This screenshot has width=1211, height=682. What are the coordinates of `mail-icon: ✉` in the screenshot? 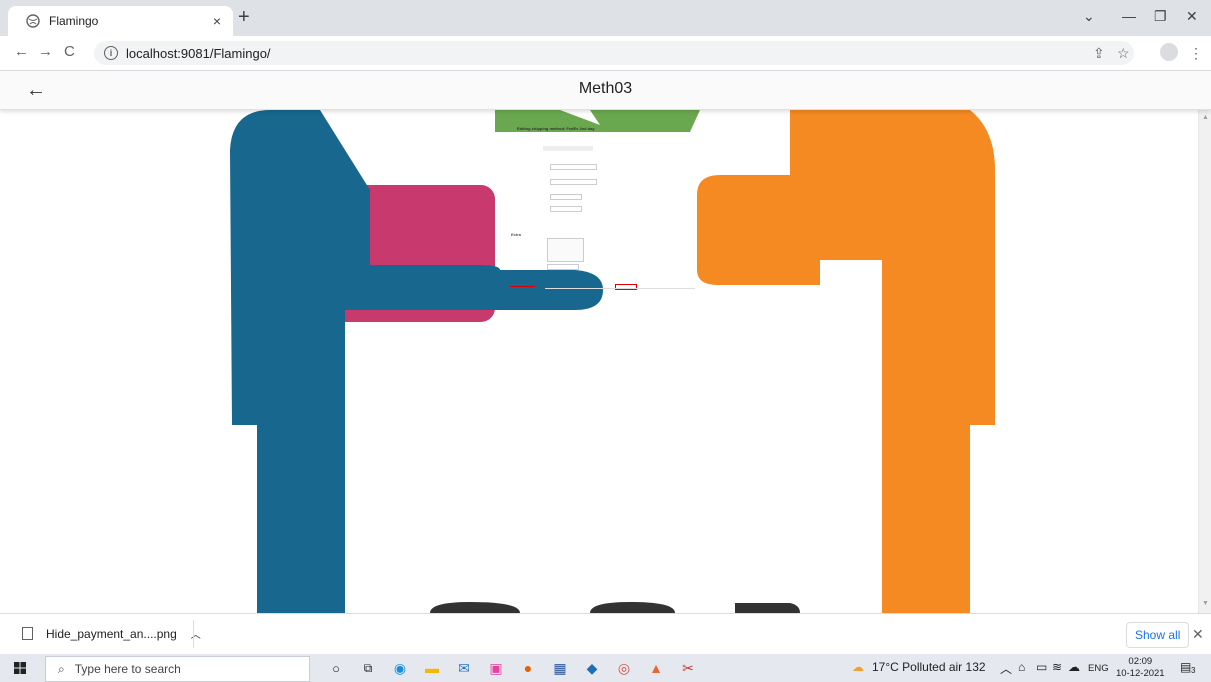 It's located at (464, 668).